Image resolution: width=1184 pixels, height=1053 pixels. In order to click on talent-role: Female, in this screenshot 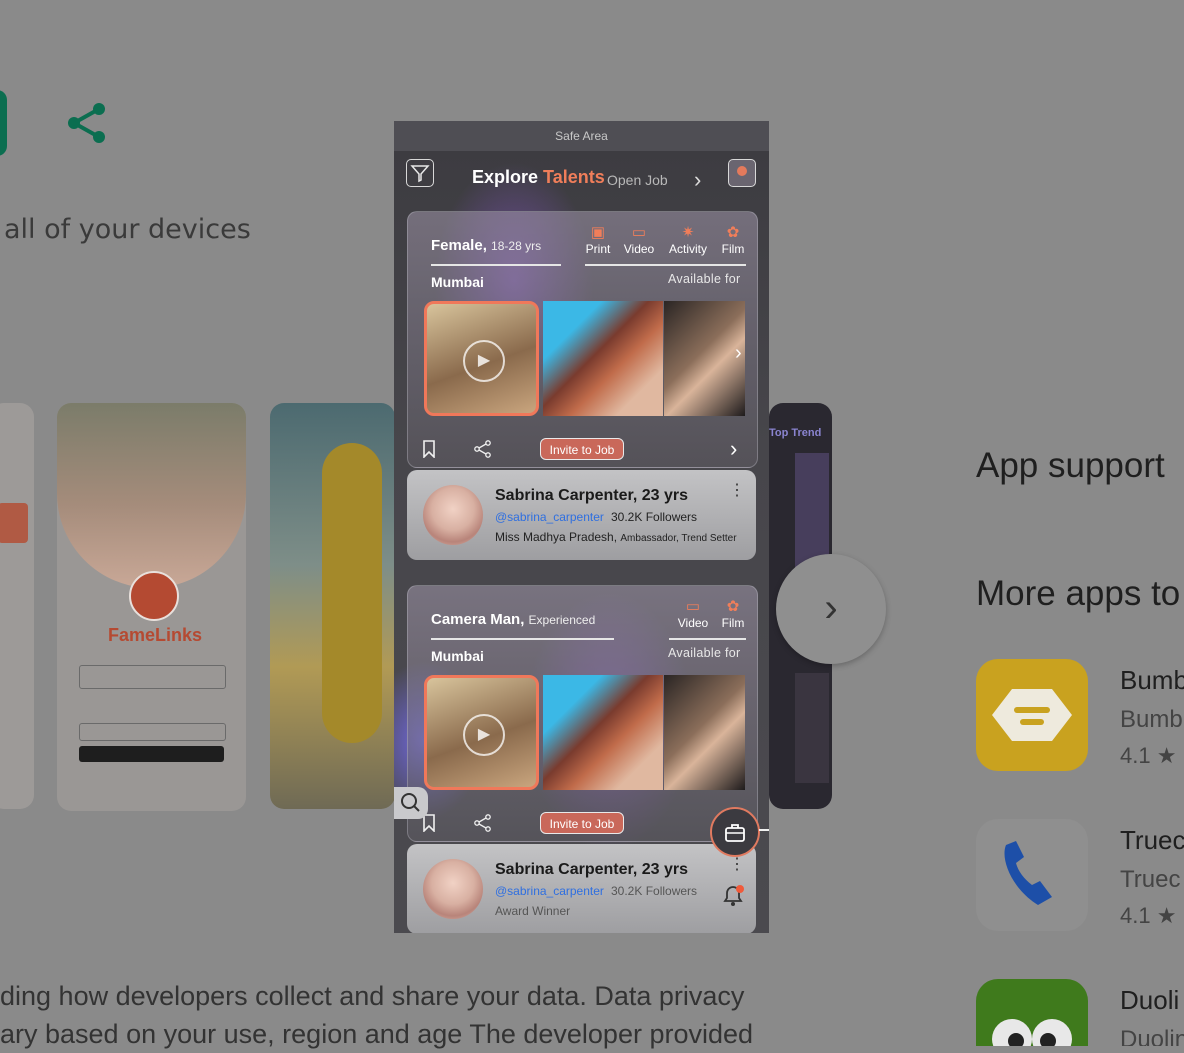, I will do `click(459, 245)`.